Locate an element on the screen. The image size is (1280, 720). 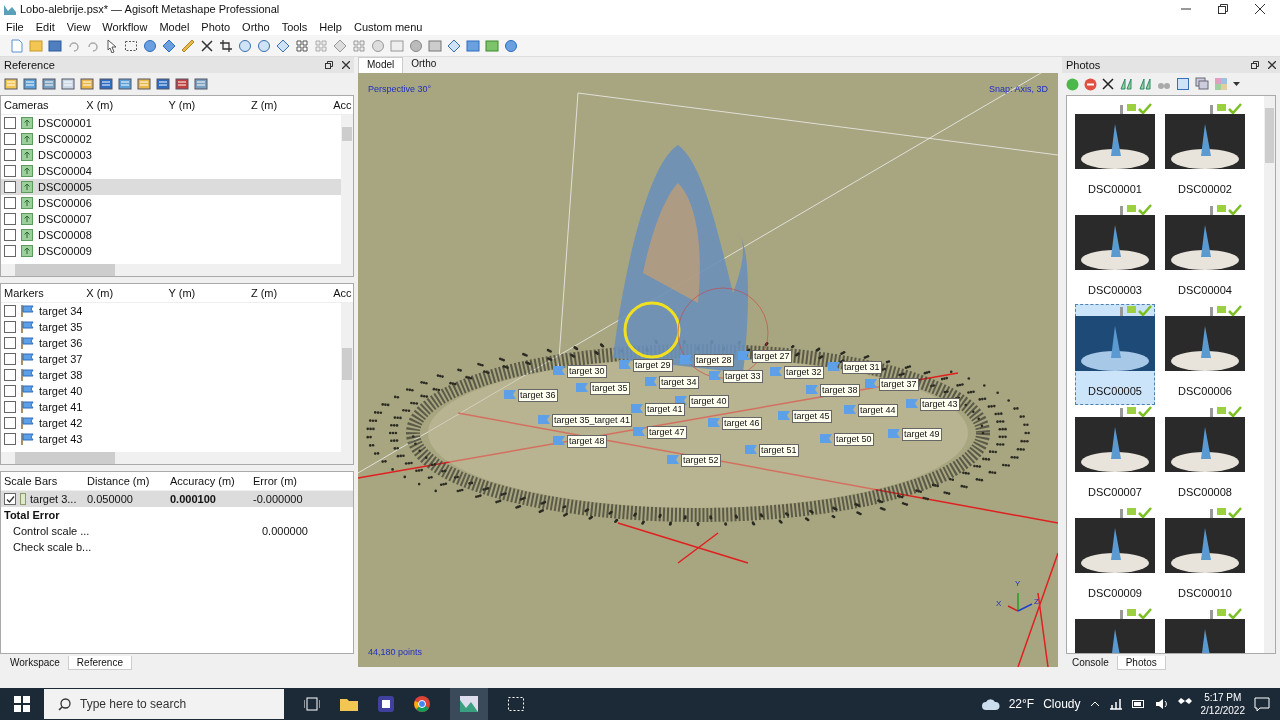
column-header: Acc is located at coordinates (341, 105).